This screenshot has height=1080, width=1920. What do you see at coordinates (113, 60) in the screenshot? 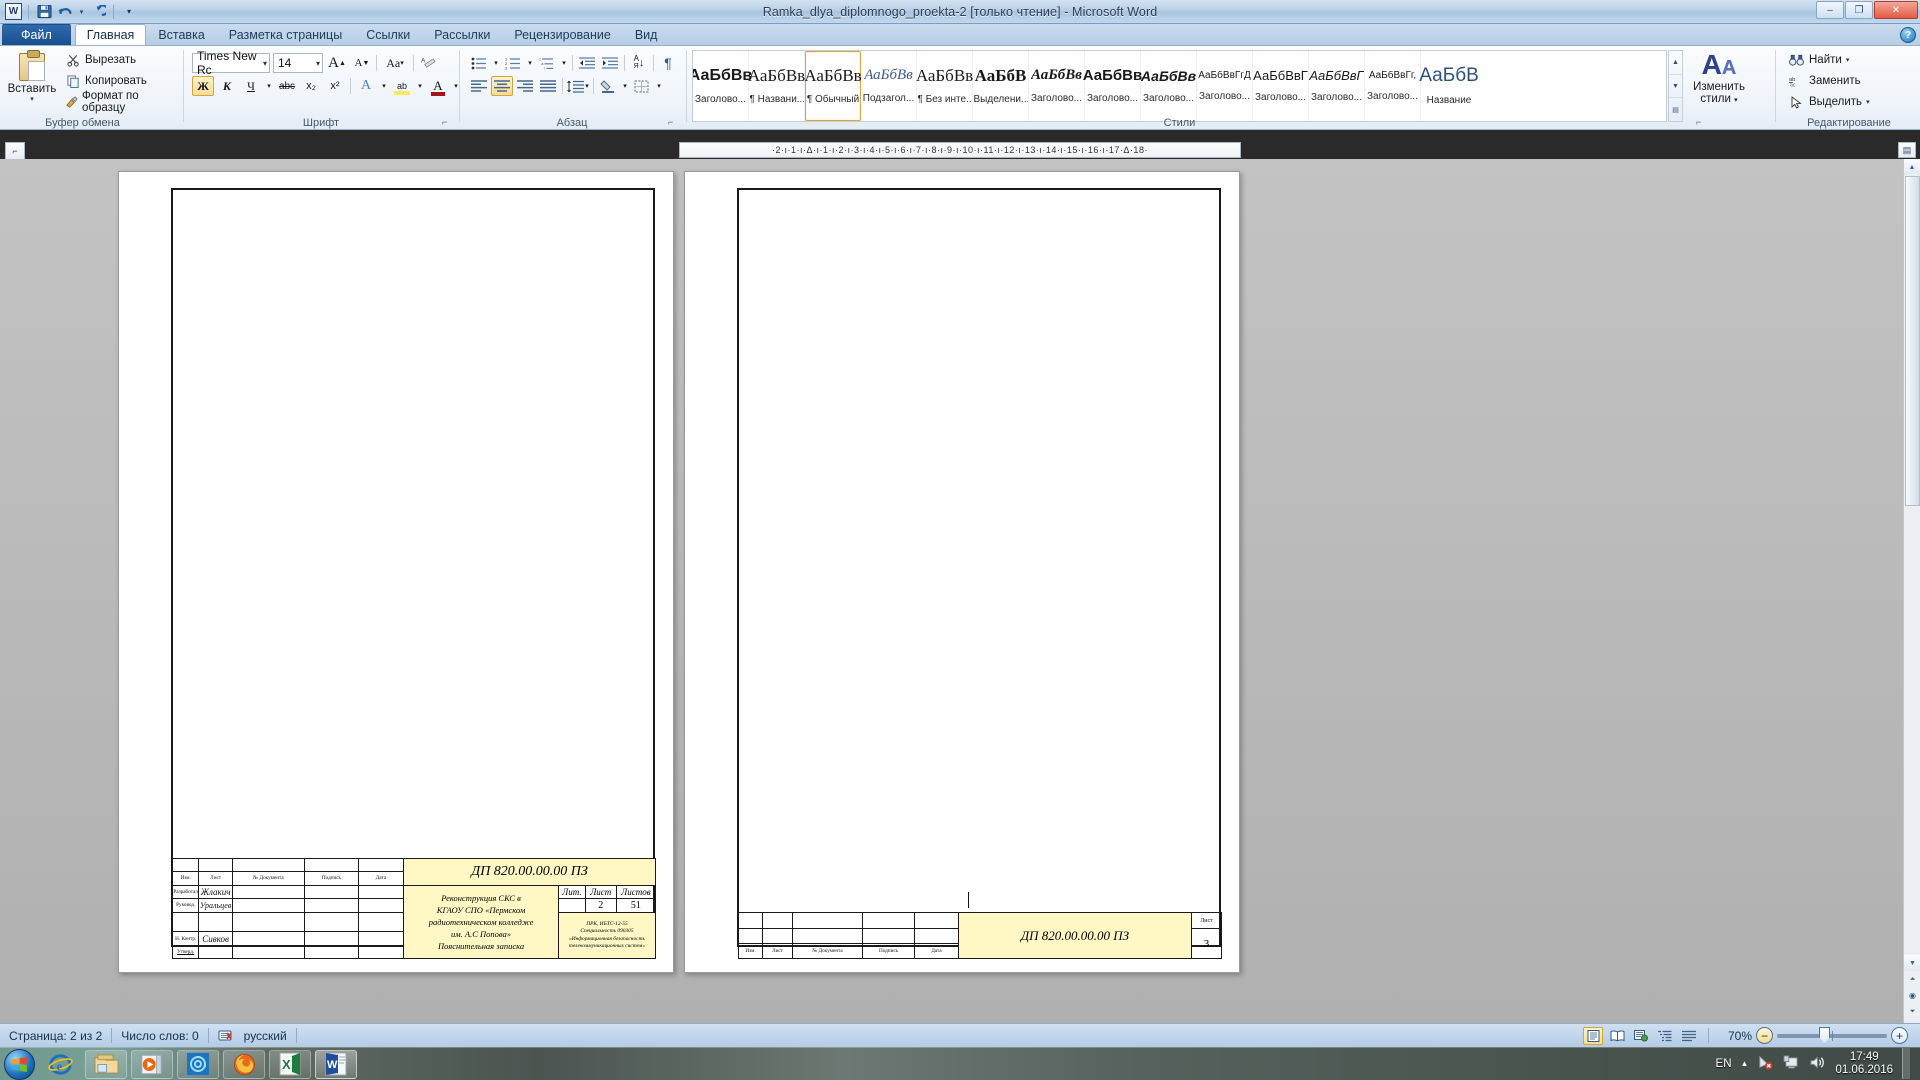
I see `cut-button: Вырезать` at bounding box center [113, 60].